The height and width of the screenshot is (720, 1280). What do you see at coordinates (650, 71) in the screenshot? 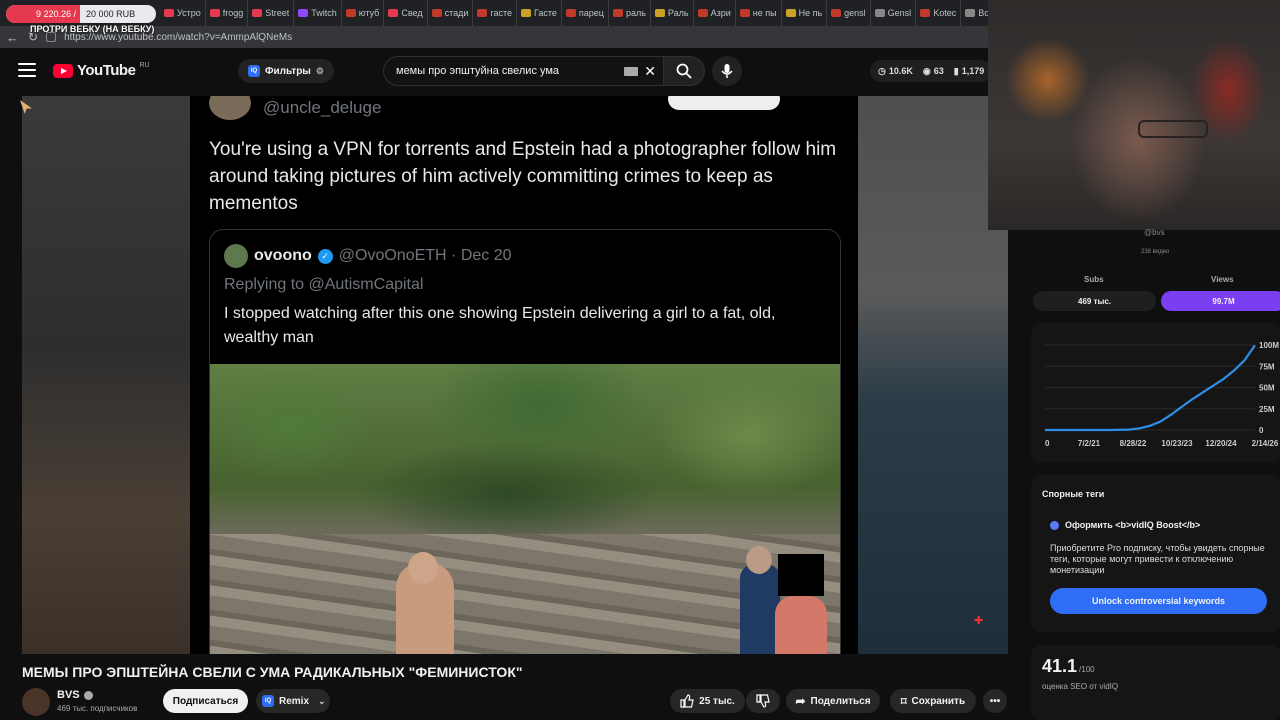
I see `clear-search-icon: ✕` at bounding box center [650, 71].